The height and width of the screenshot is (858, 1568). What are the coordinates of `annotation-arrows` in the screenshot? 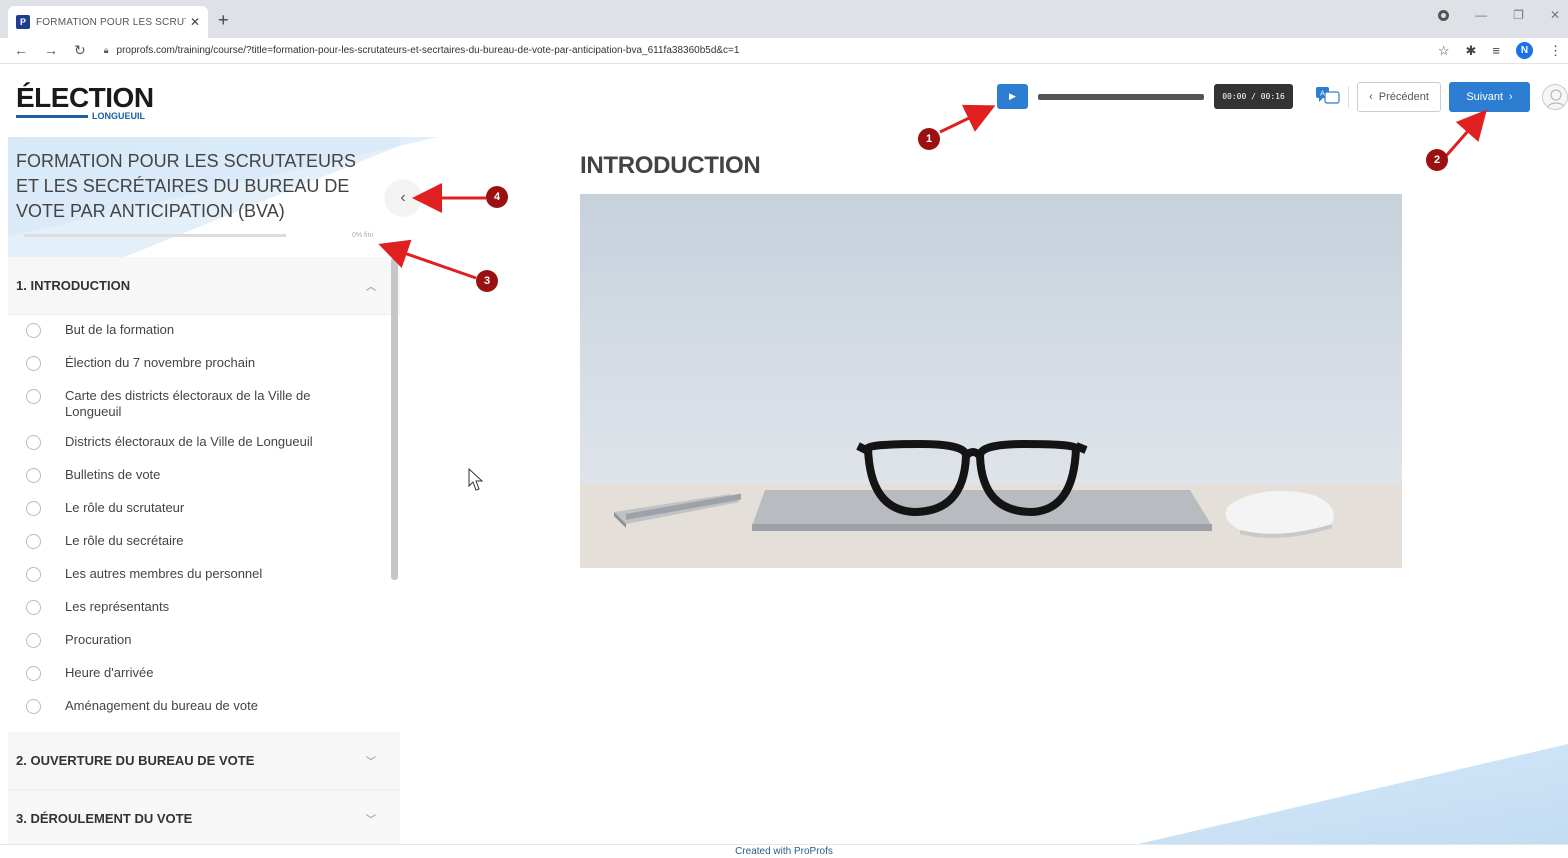 It's located at (932, 192).